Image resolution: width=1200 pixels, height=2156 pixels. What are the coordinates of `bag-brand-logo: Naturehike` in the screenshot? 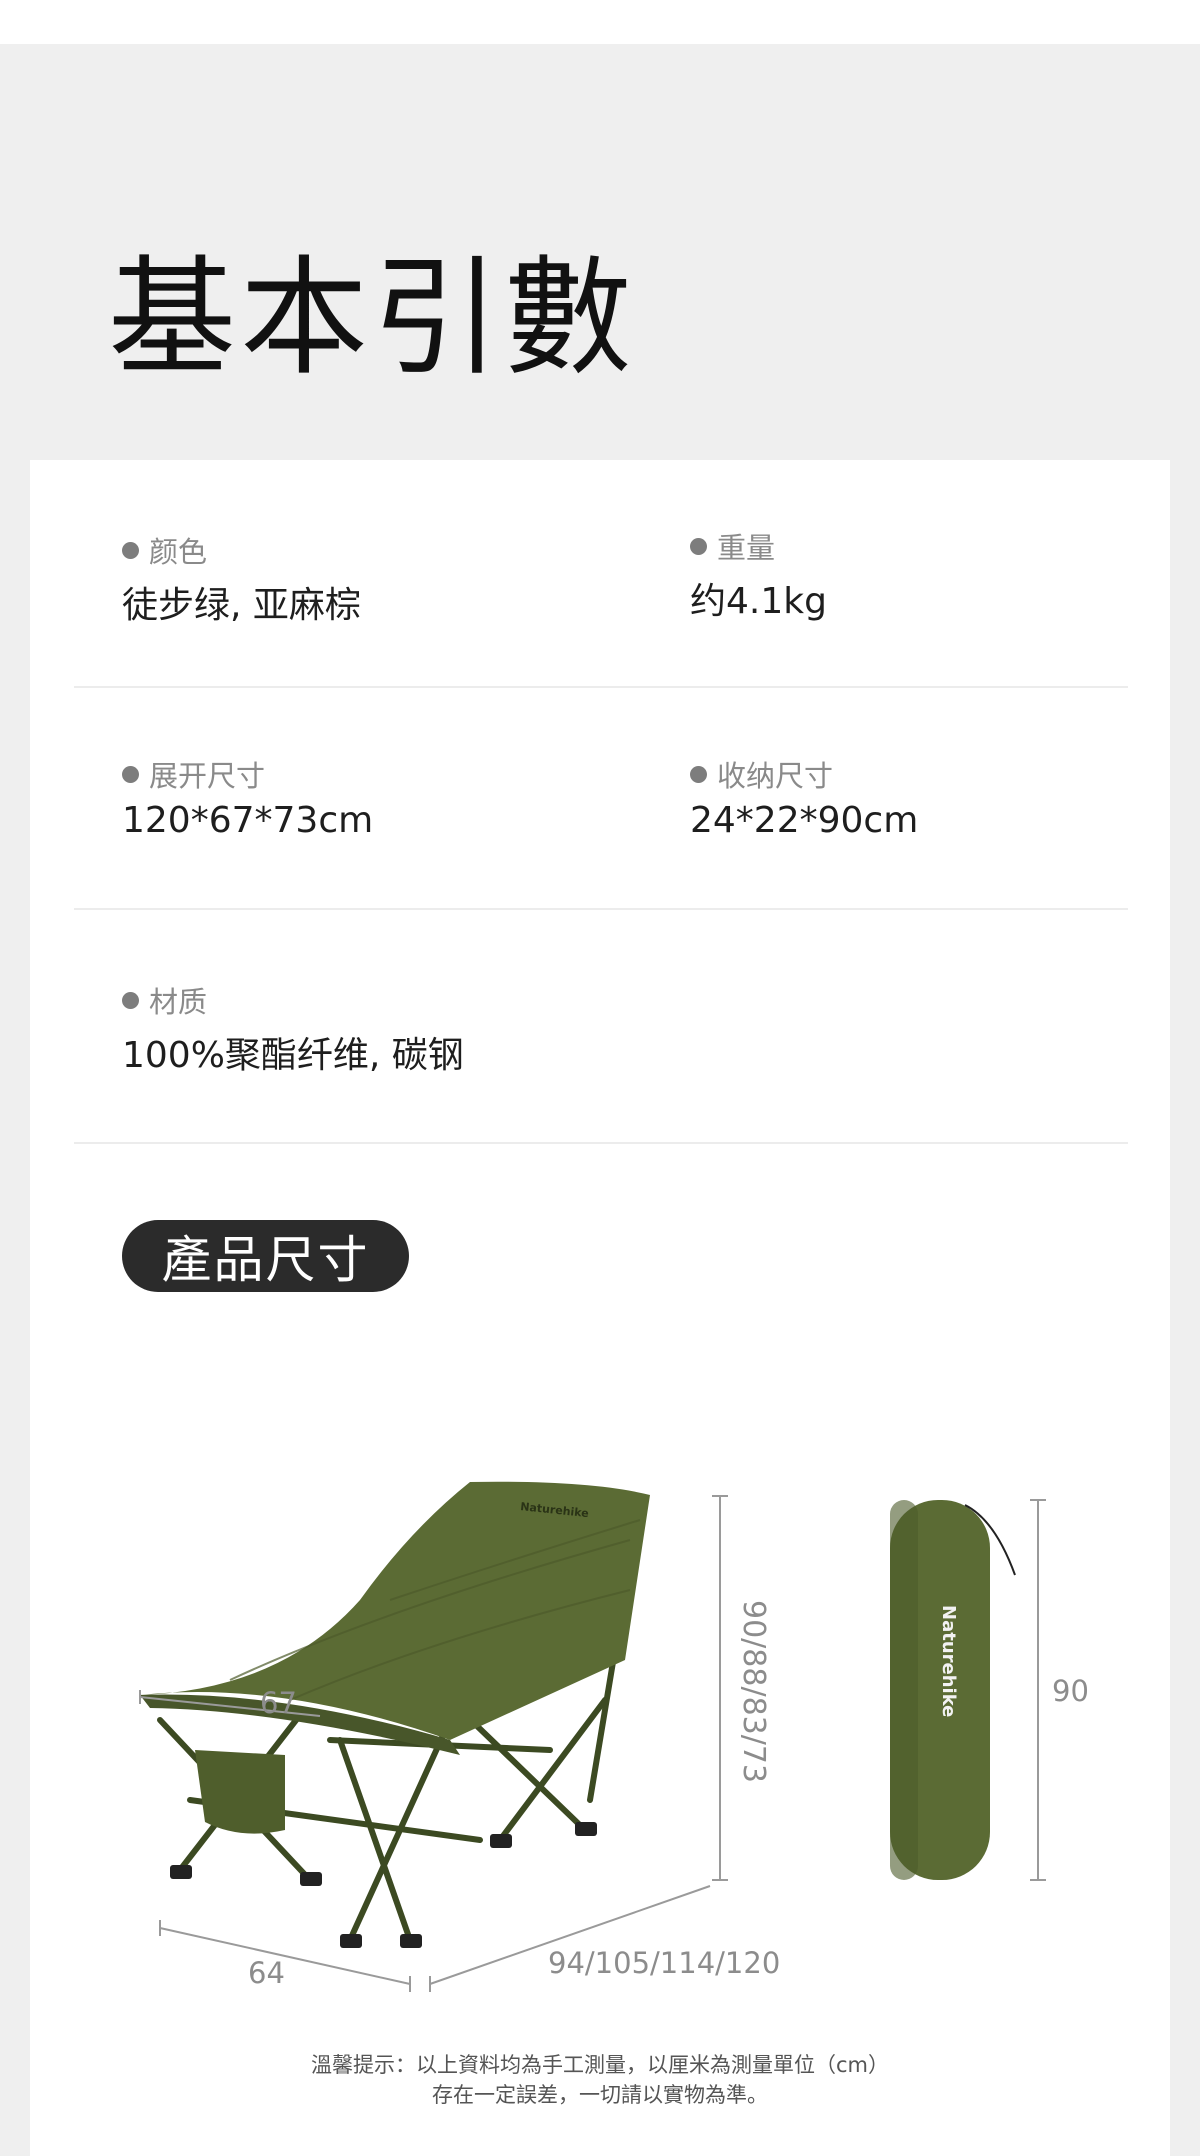 It's located at (948, 1661).